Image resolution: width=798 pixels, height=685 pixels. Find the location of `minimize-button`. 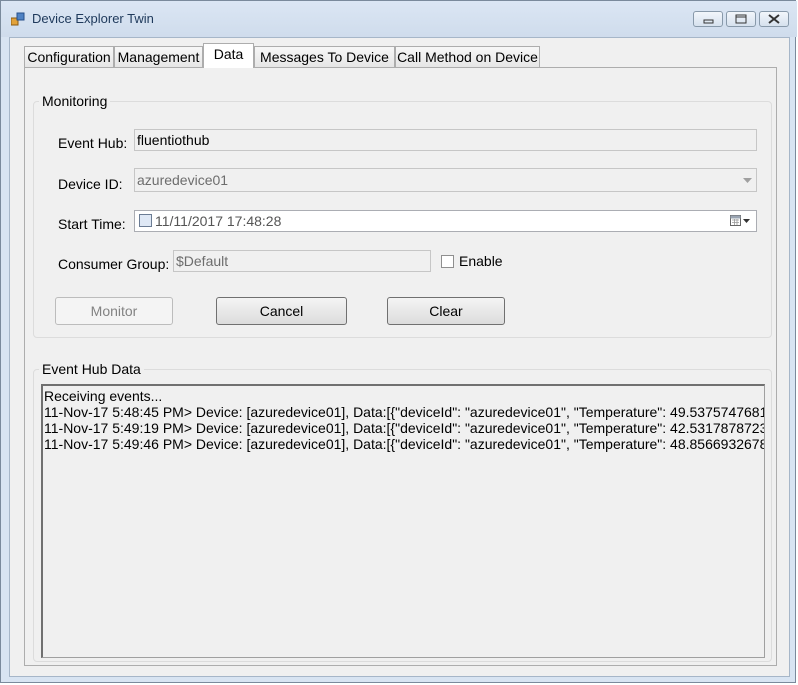

minimize-button is located at coordinates (708, 19).